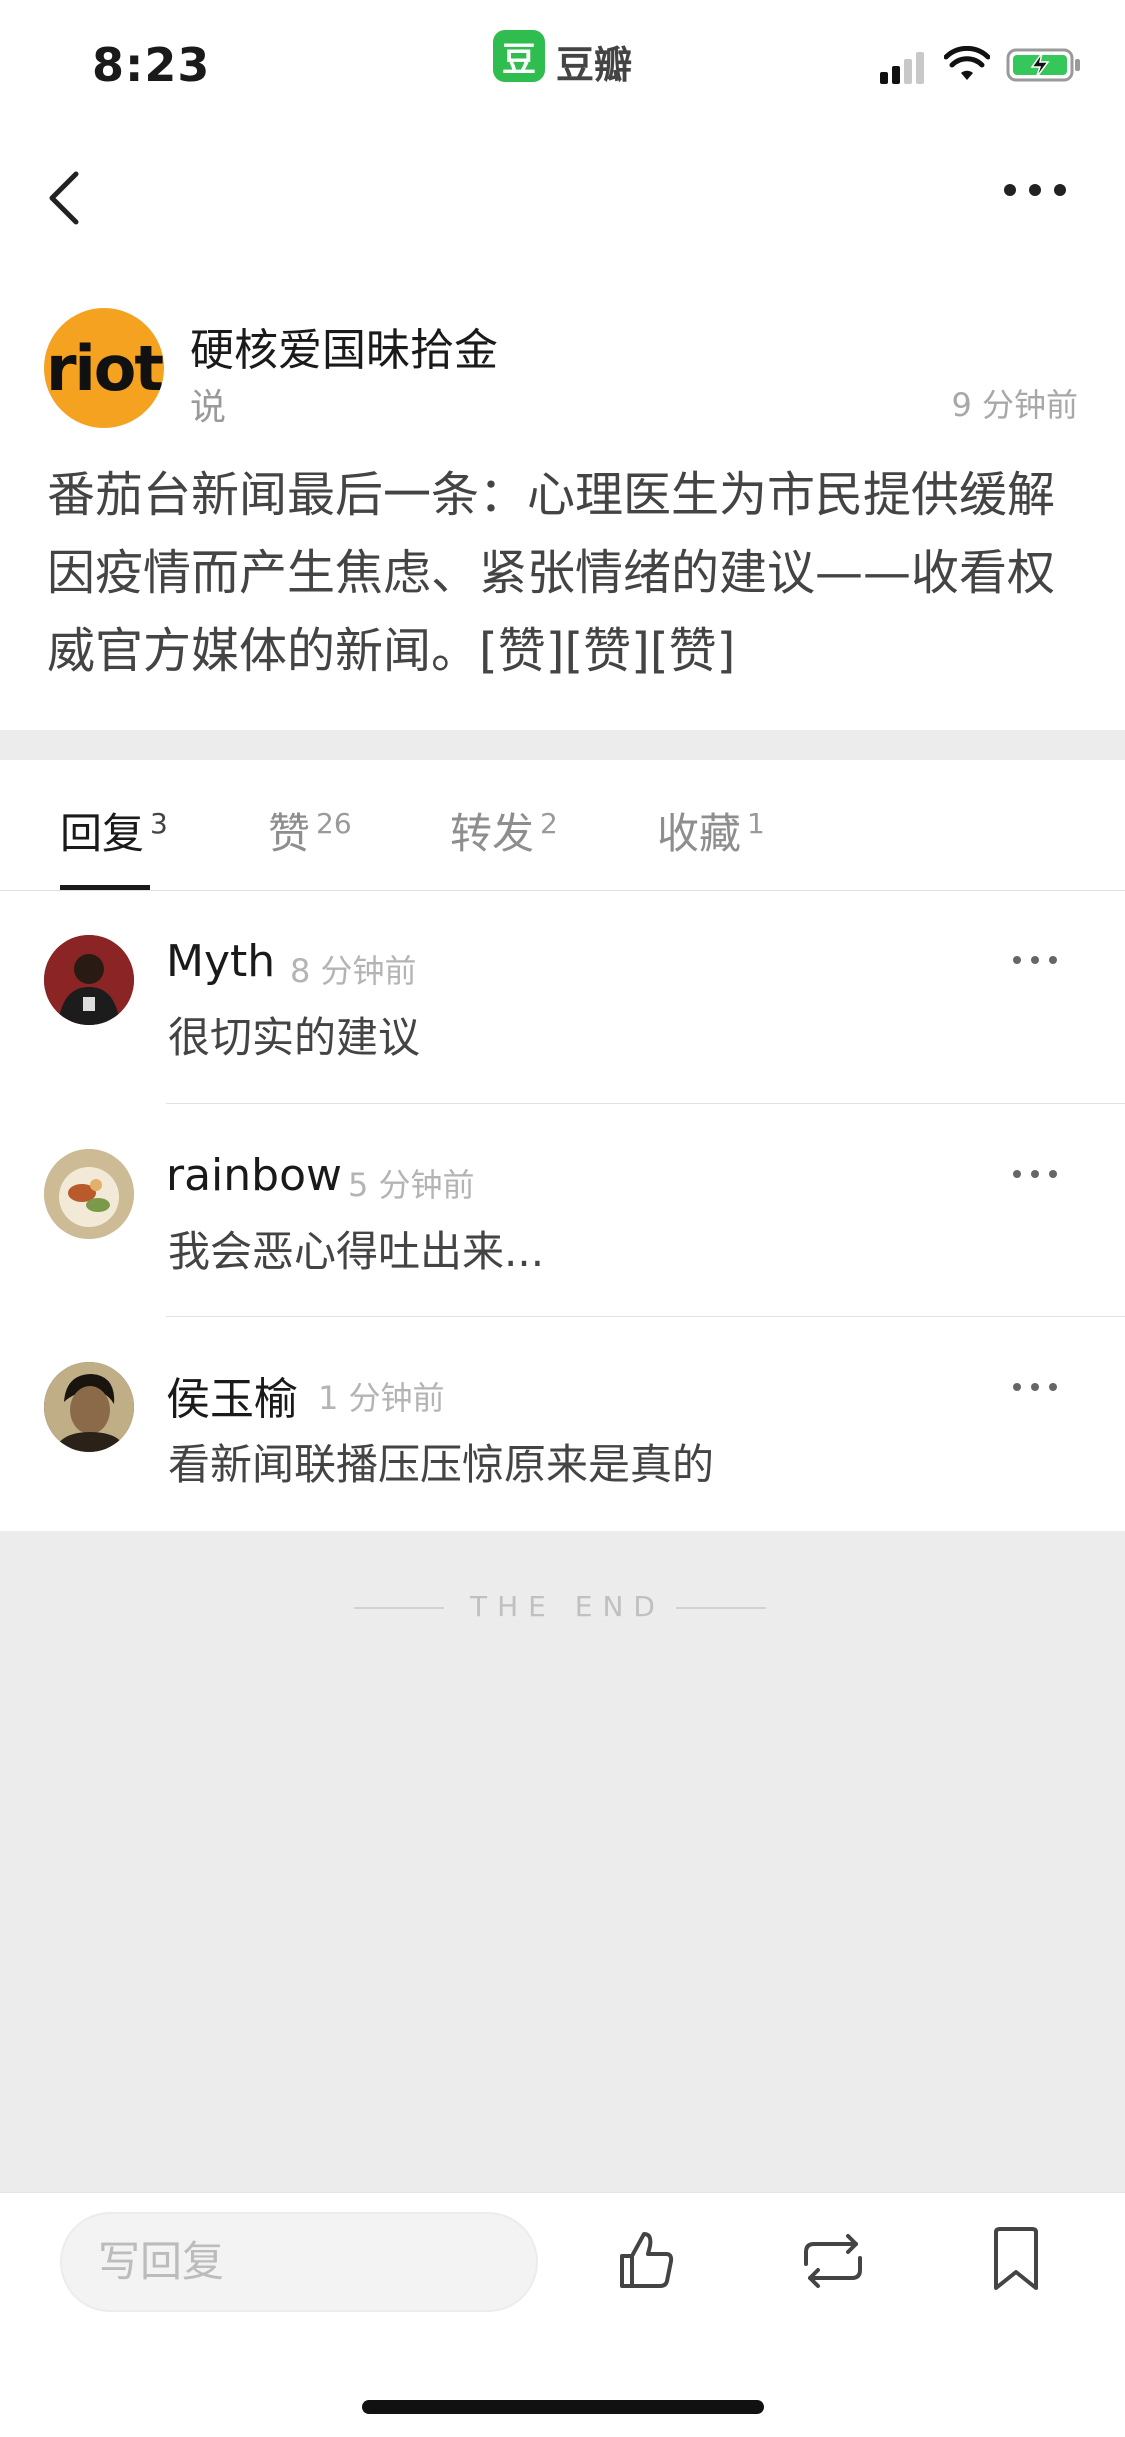  I want to click on tab-count: 3, so click(159, 823).